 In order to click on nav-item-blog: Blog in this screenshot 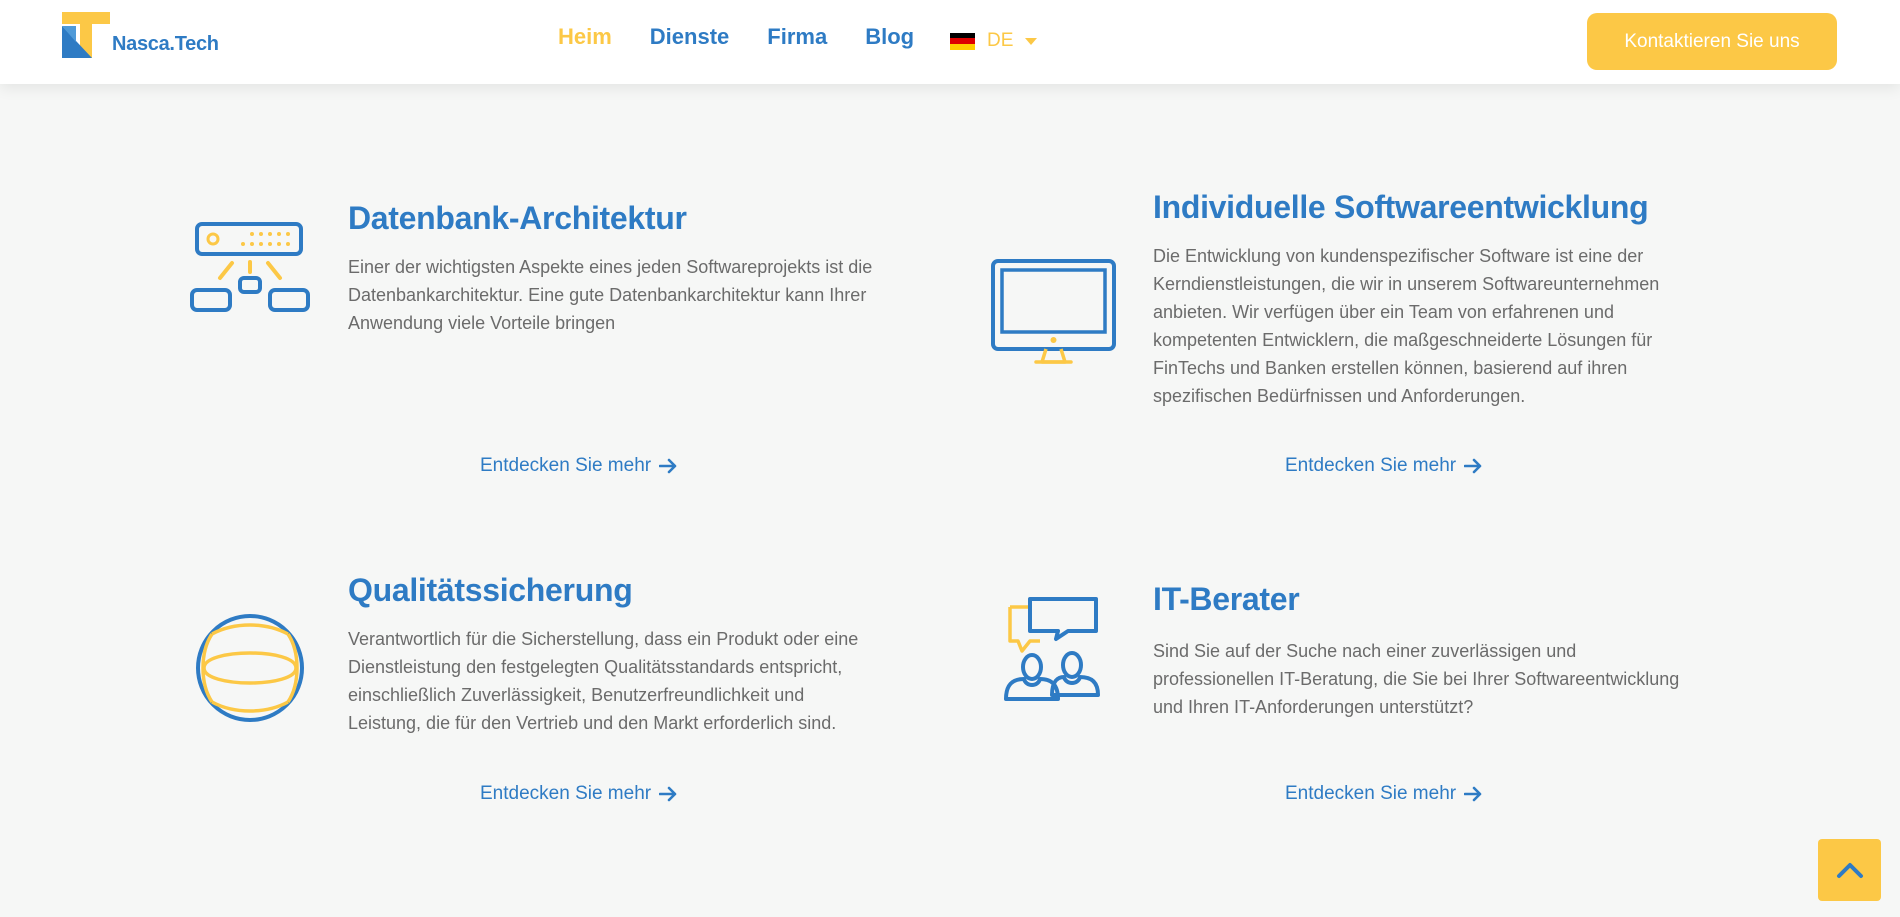, I will do `click(889, 37)`.